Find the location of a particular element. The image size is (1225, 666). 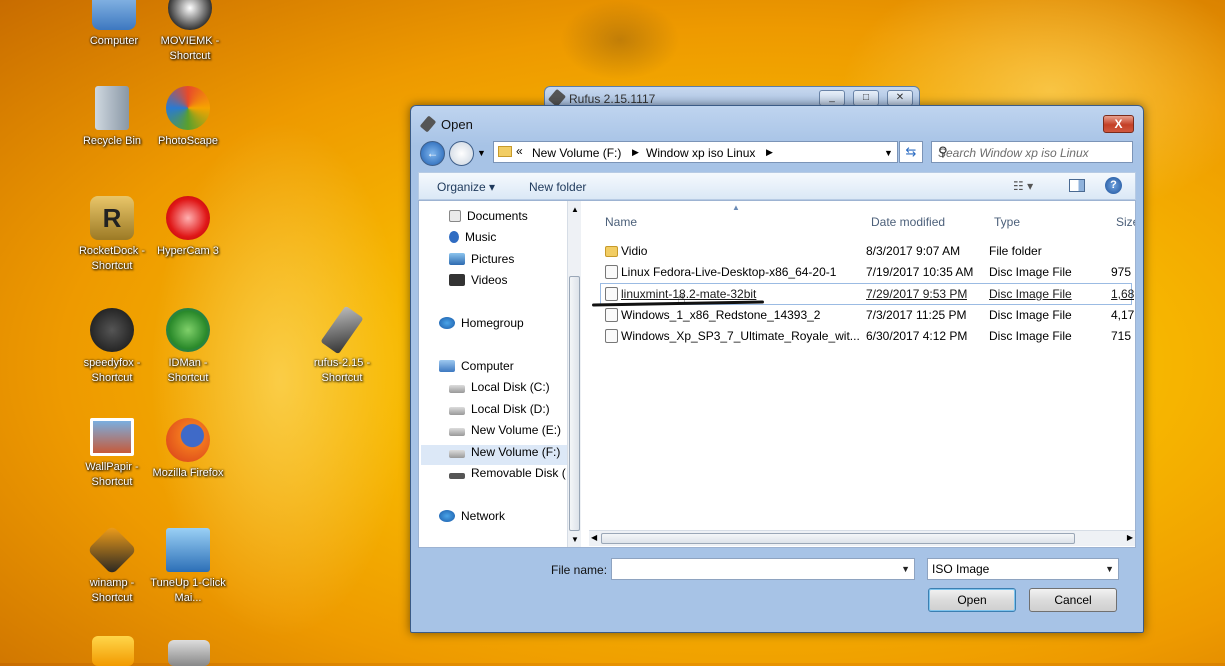

removable-drive-icon is located at coordinates (457, 476).